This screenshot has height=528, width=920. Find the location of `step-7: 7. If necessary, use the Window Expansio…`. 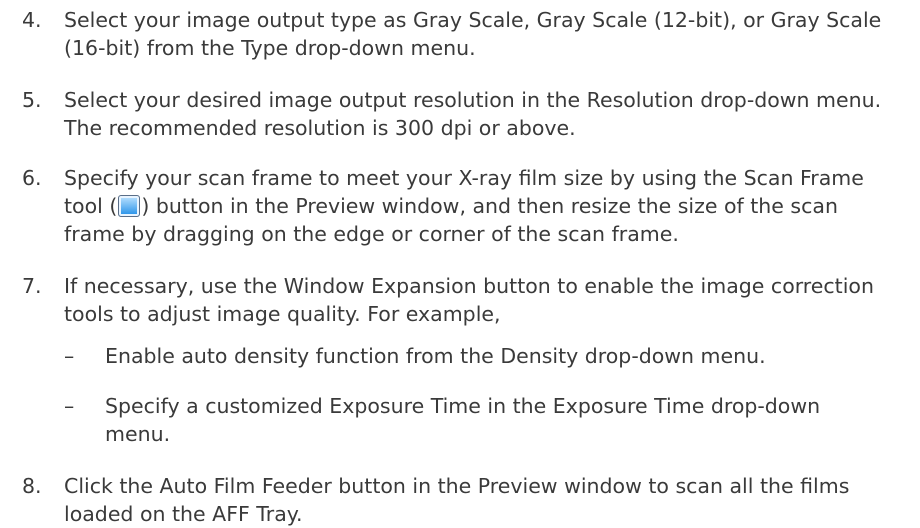

step-7: 7. If necessary, use the Window Expansio… is located at coordinates (462, 300).